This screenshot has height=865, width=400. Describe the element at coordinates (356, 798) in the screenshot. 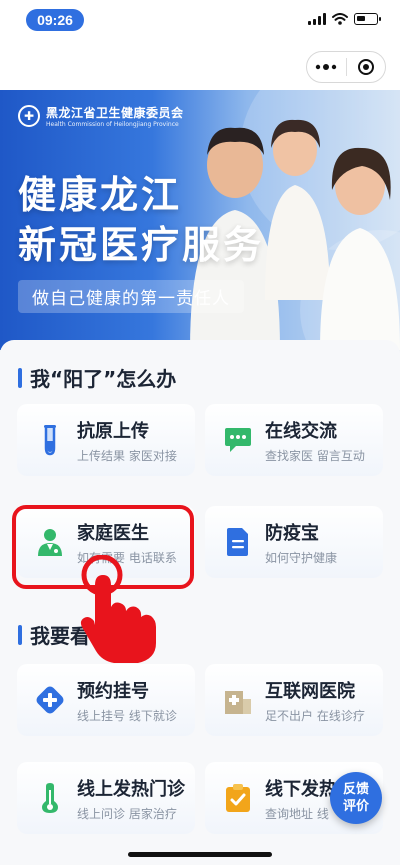

I see `feedback-button: 反馈 评价` at that location.